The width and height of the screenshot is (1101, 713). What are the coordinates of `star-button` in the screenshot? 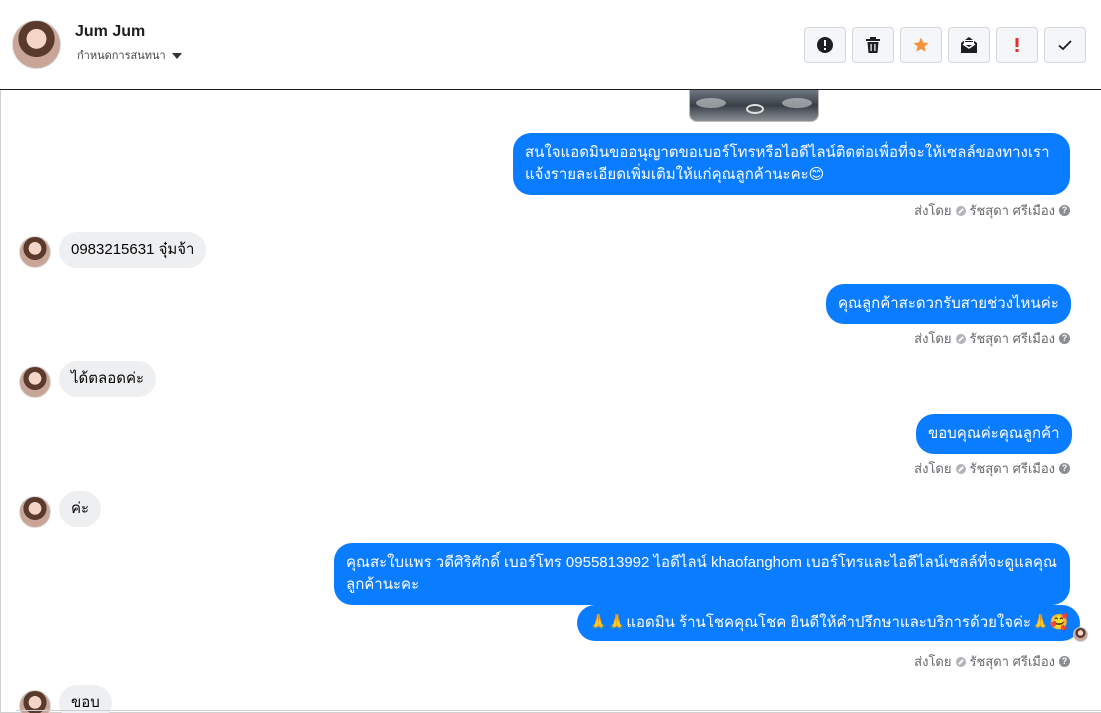 It's located at (921, 45).